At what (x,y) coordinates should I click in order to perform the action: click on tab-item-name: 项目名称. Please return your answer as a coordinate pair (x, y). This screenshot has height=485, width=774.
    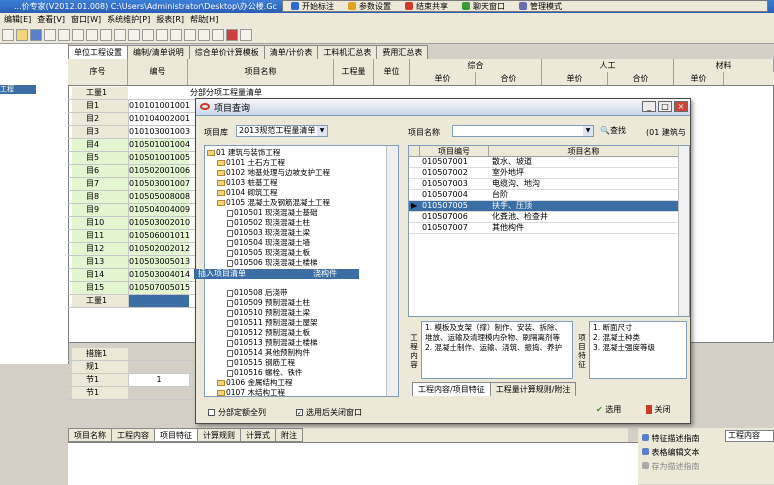
    Looking at the image, I should click on (90, 435).